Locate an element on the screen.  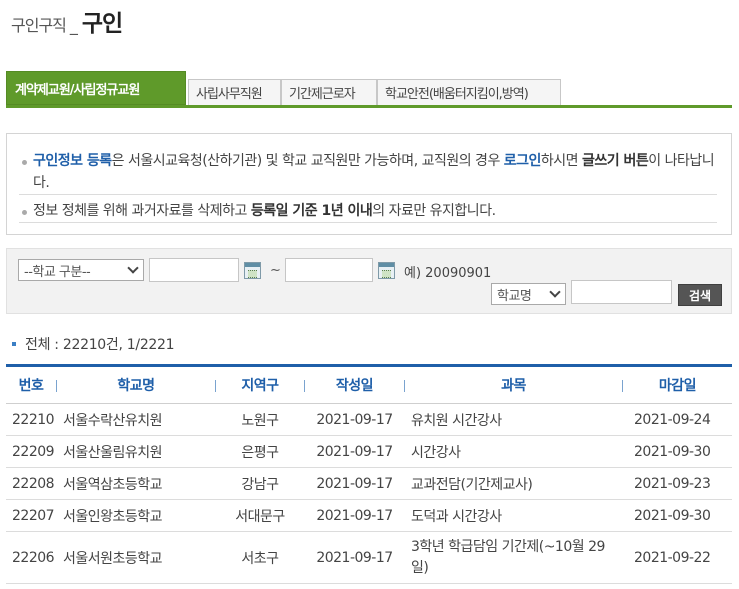
row-district: 서대문구 is located at coordinates (260, 516).